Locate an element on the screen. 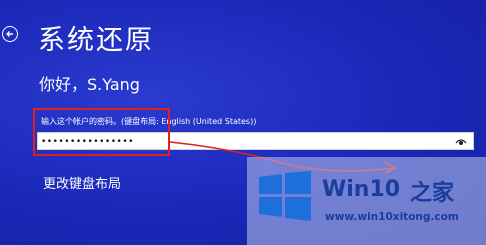 This screenshot has height=245, width=486. eye-icon is located at coordinates (461, 142).